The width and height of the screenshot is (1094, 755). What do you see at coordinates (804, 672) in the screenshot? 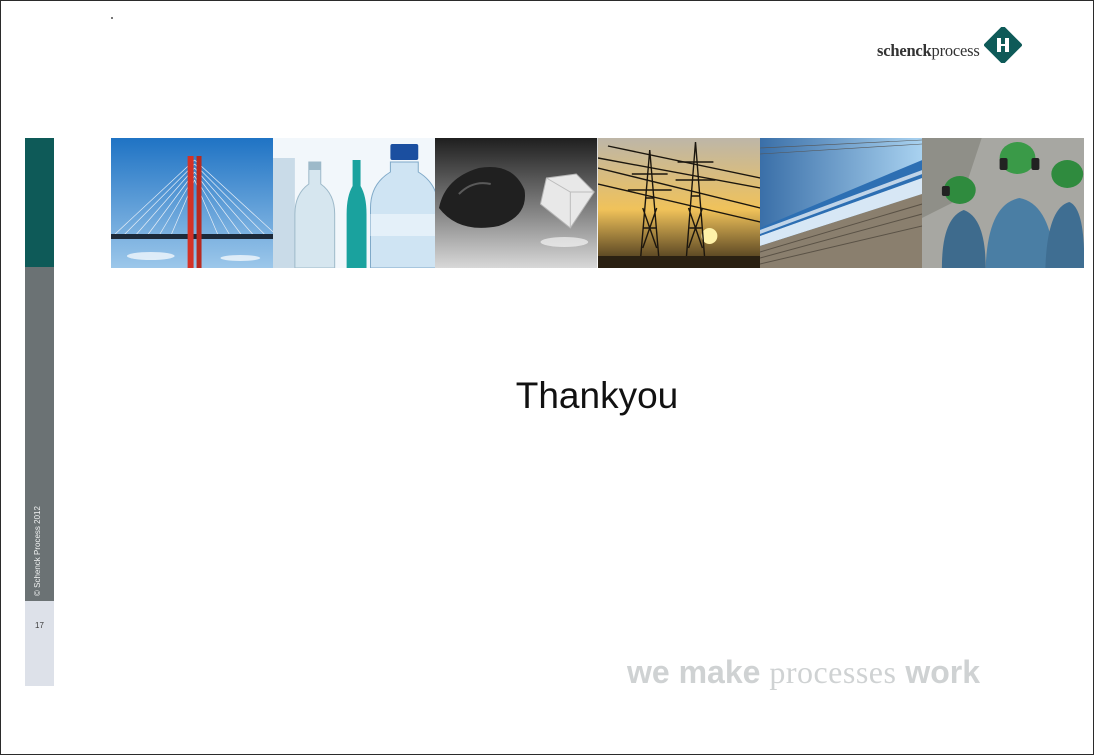
I see `tagline: we make processes work` at bounding box center [804, 672].